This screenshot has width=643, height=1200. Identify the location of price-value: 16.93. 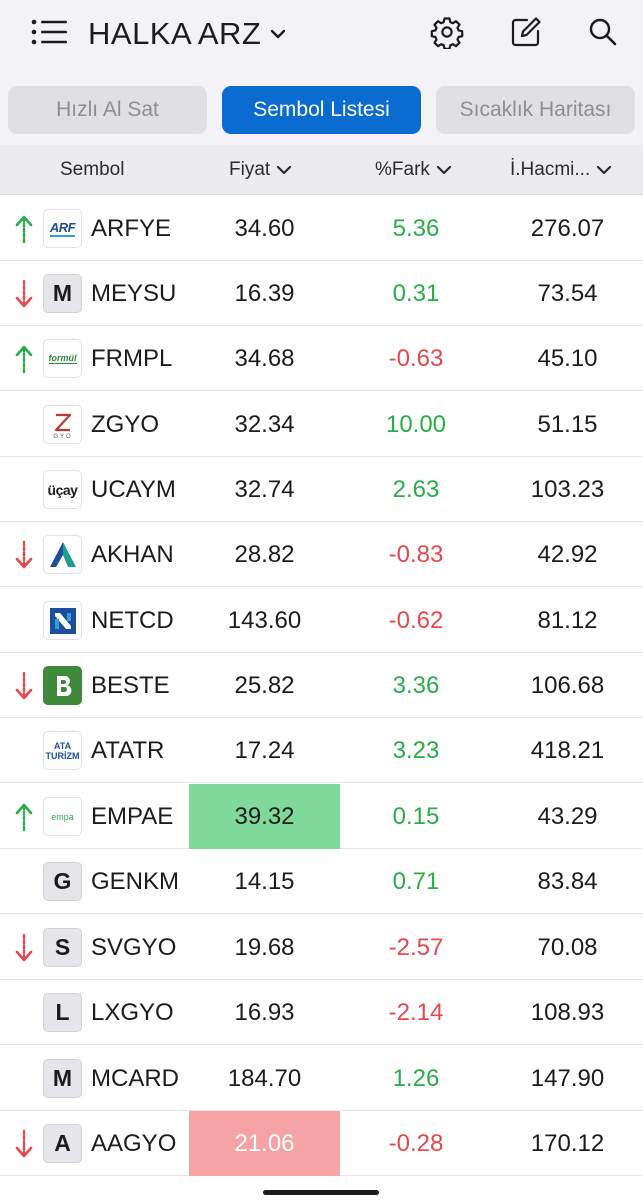
(264, 1012).